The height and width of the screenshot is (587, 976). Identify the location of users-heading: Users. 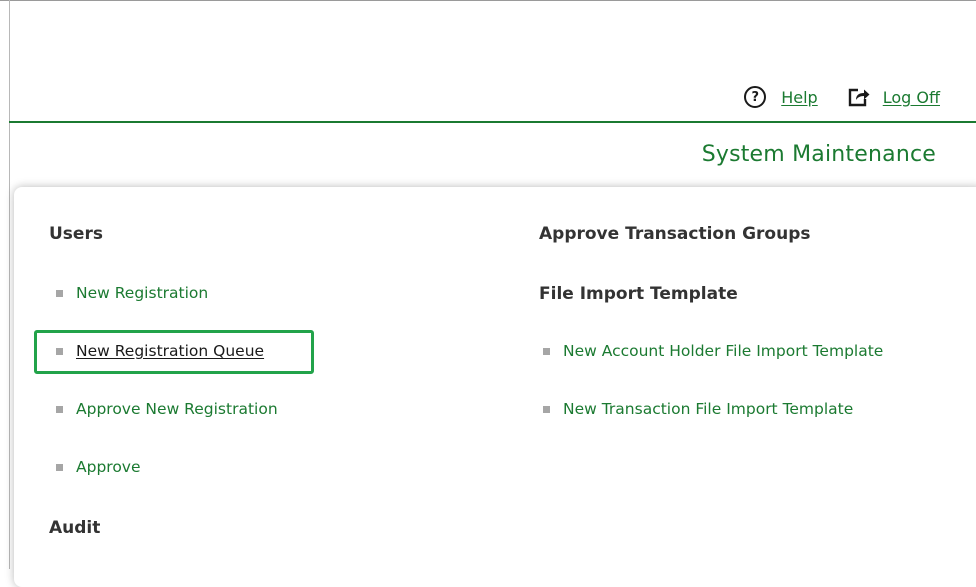
(76, 234).